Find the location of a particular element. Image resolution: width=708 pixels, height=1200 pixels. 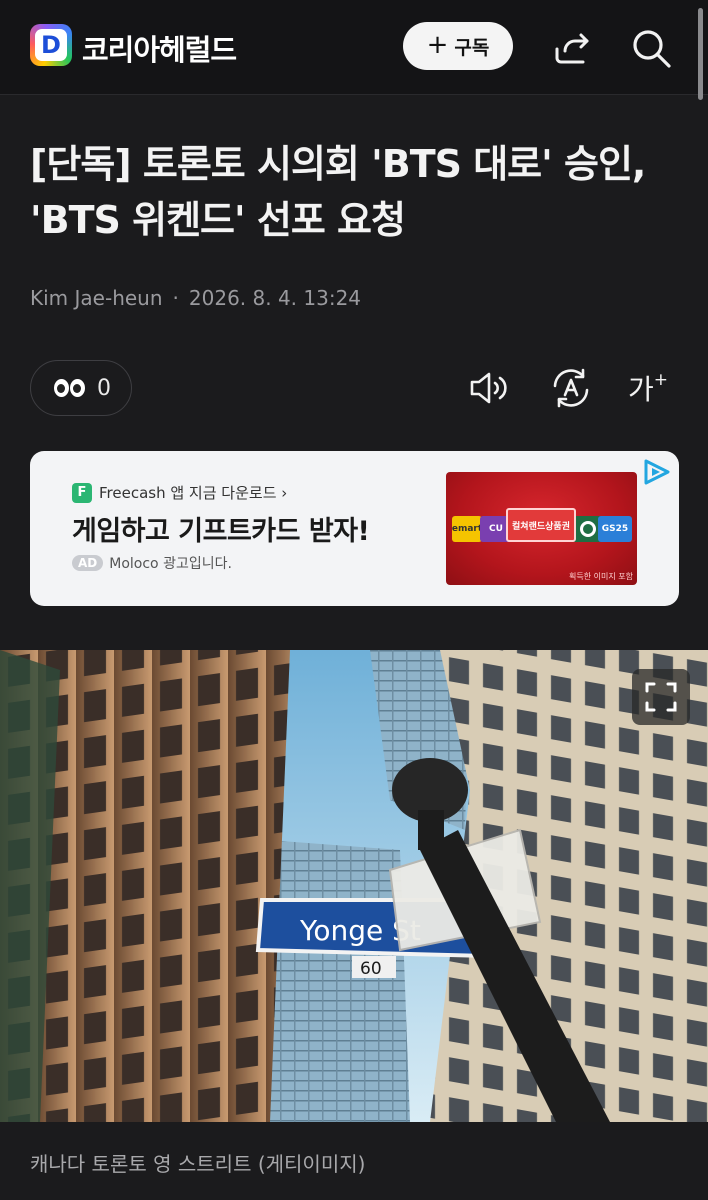

plus-icon: + is located at coordinates (437, 44).